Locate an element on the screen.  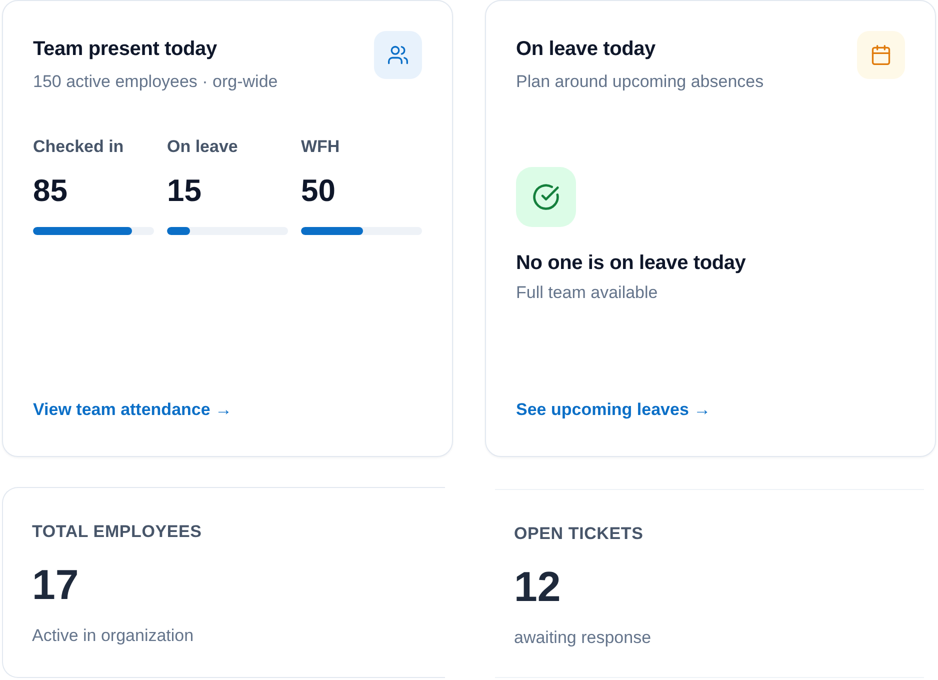
card-subtitle: 150 active employees · org-wide is located at coordinates (155, 82).